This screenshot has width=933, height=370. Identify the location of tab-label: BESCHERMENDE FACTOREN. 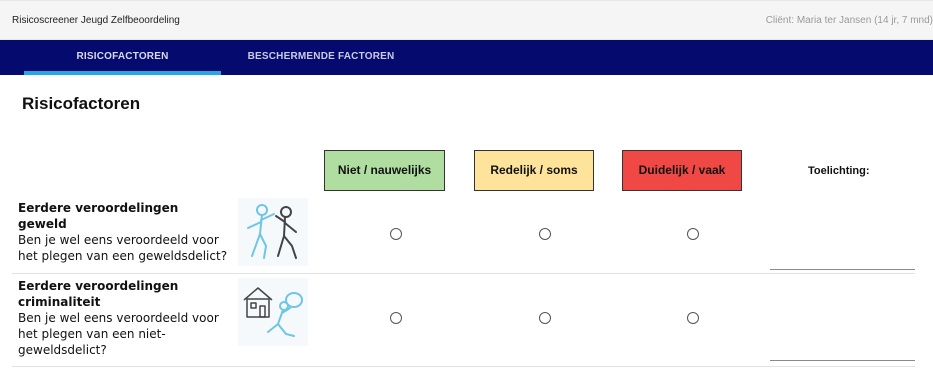
(321, 56).